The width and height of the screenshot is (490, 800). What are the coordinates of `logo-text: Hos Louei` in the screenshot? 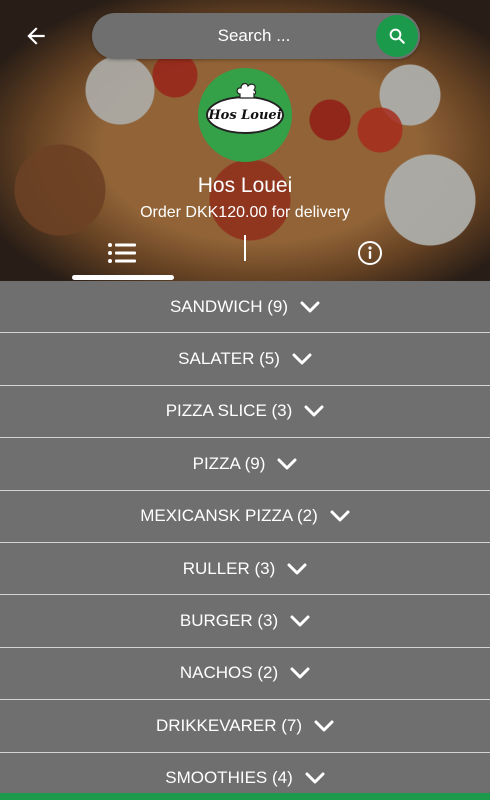 It's located at (245, 115).